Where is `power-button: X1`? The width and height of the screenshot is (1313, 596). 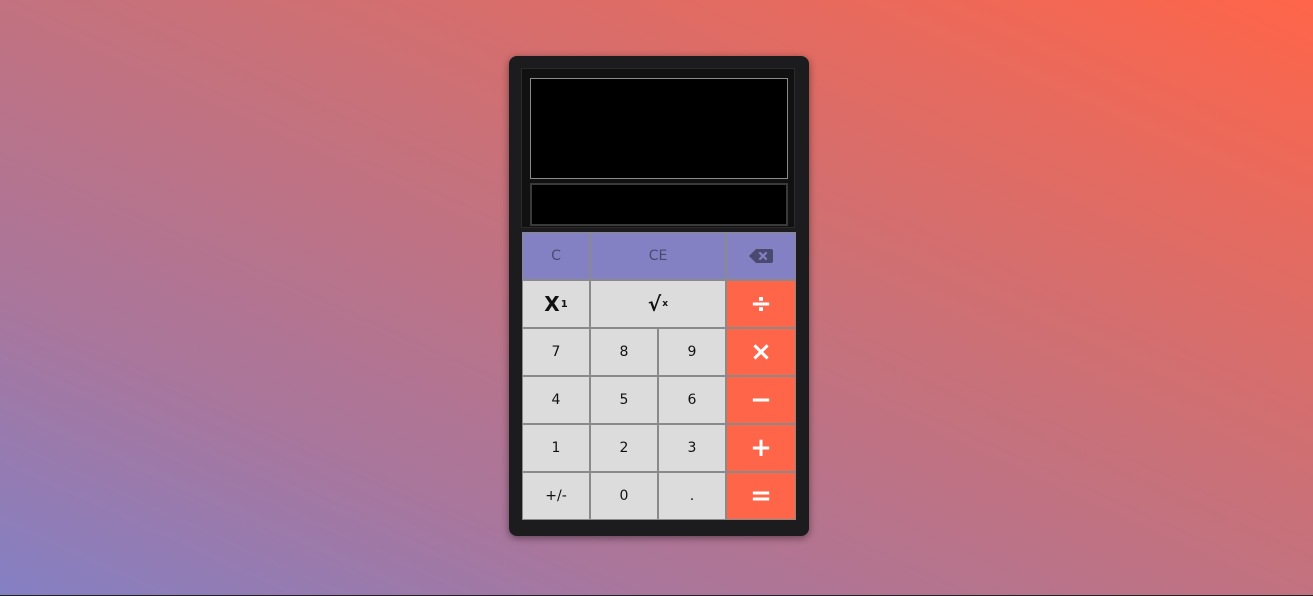 power-button: X1 is located at coordinates (556, 304).